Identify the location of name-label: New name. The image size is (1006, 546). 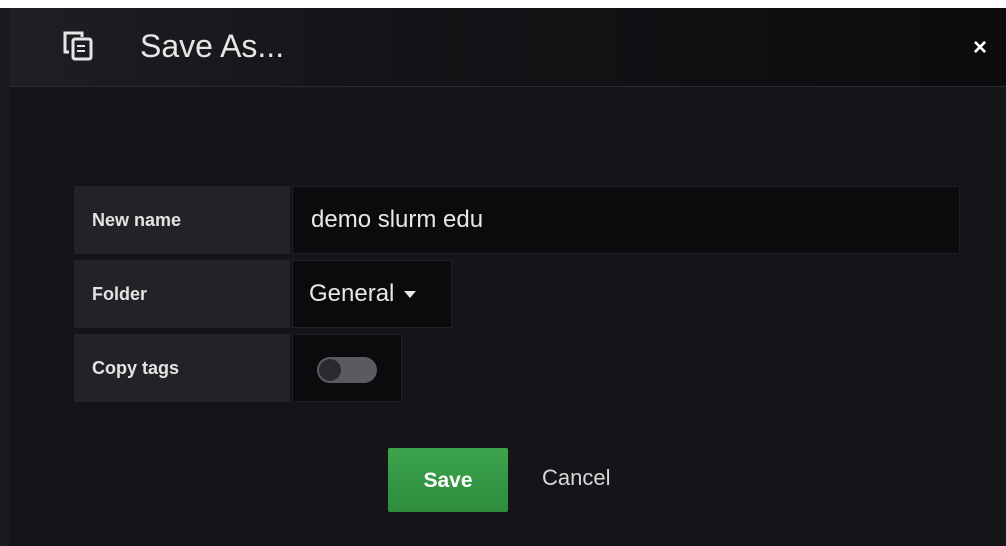
(182, 220).